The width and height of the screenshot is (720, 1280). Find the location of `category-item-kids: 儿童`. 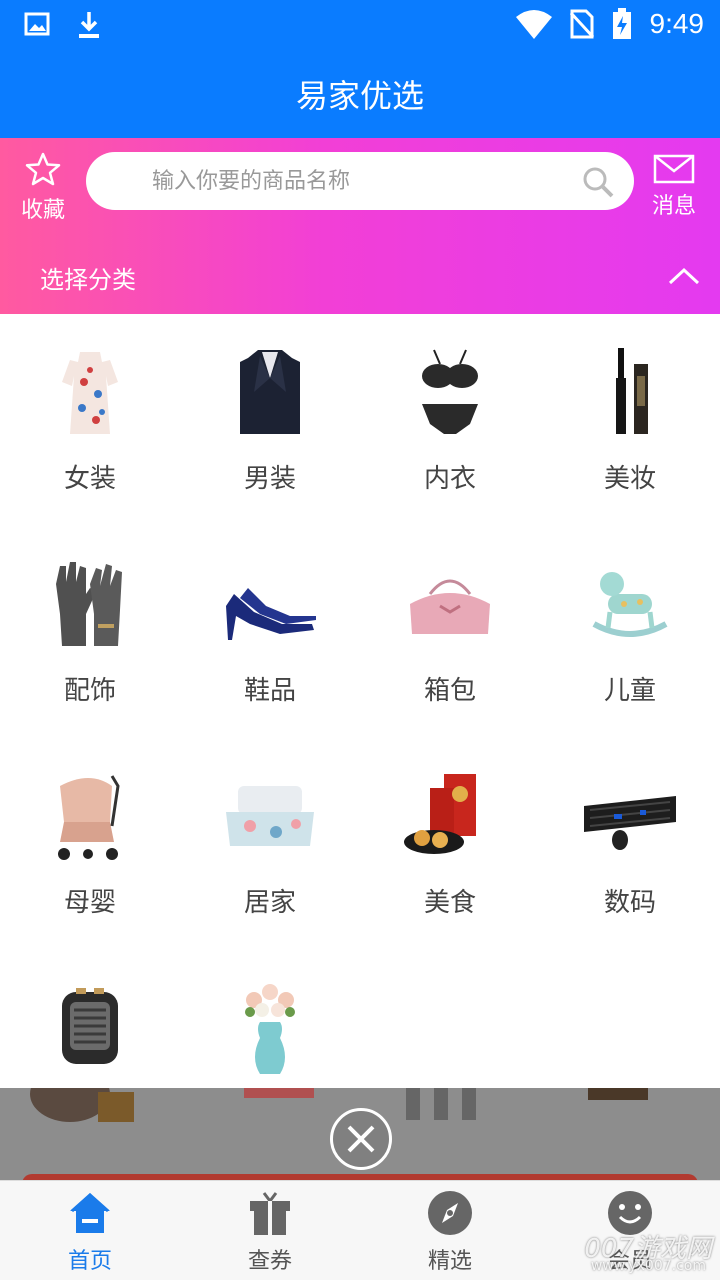

category-item-kids: 儿童 is located at coordinates (630, 632).